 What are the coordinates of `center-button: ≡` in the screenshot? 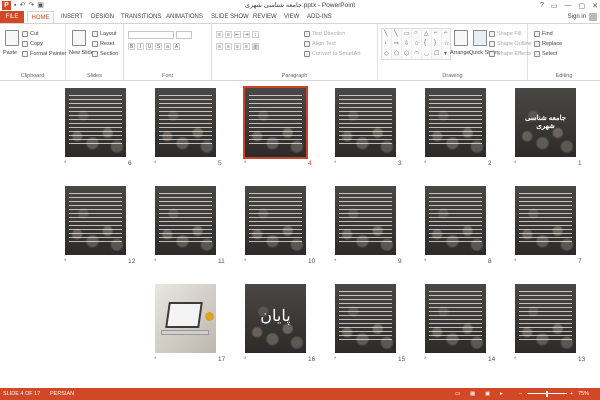 It's located at (228, 46).